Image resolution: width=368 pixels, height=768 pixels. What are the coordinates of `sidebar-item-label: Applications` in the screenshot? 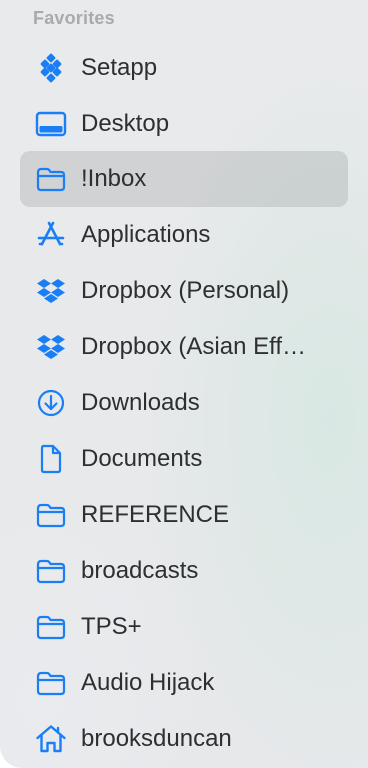 It's located at (146, 234).